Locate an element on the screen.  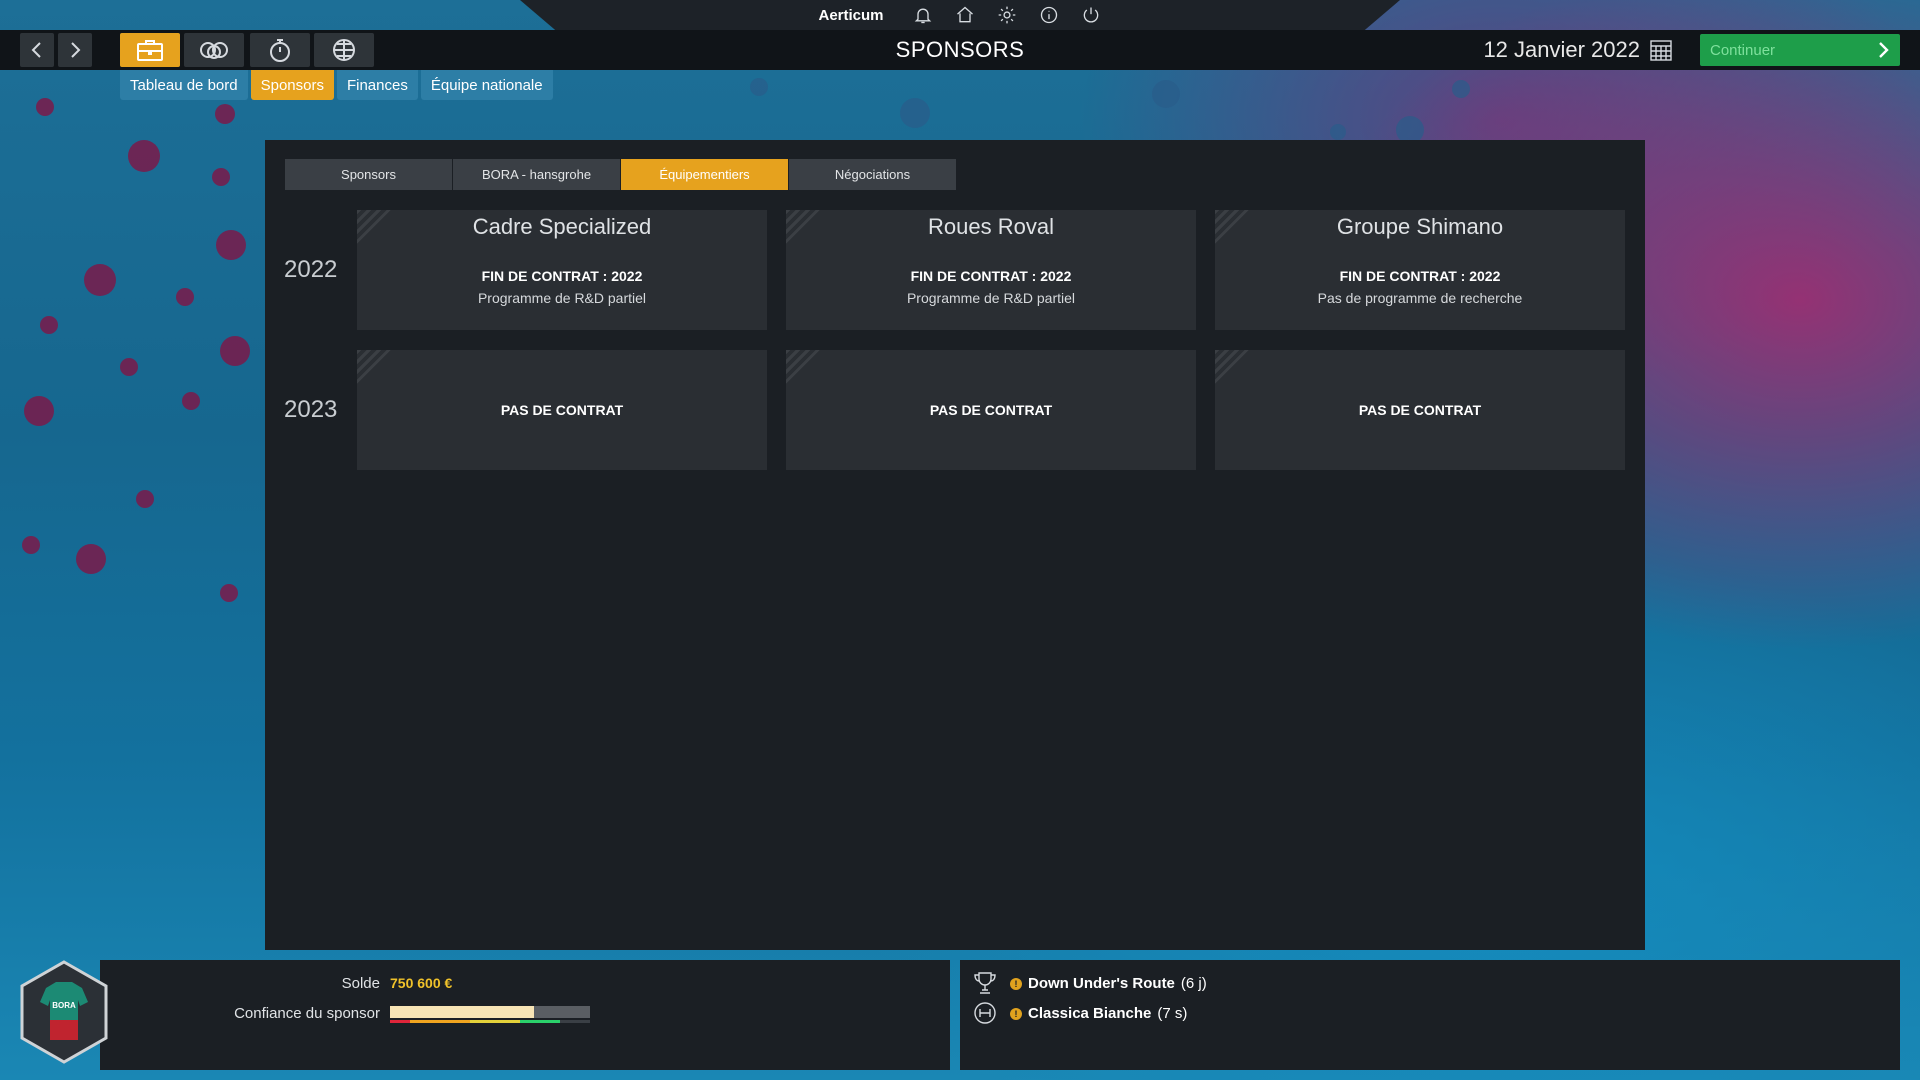
bell-icon is located at coordinates (923, 15).